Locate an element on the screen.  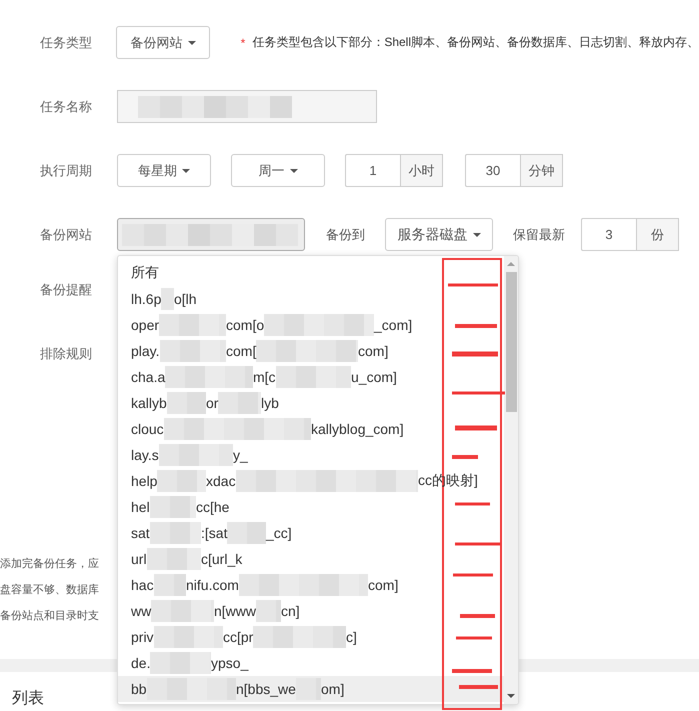
scrollbar is located at coordinates (511, 480).